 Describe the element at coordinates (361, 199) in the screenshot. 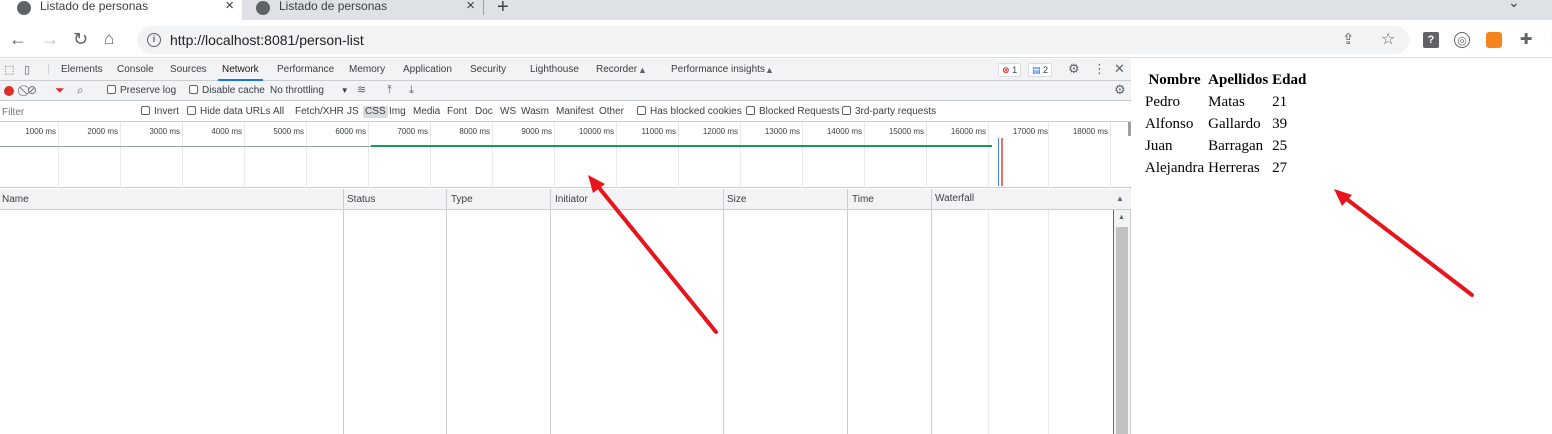

I see `column-status: Status` at that location.